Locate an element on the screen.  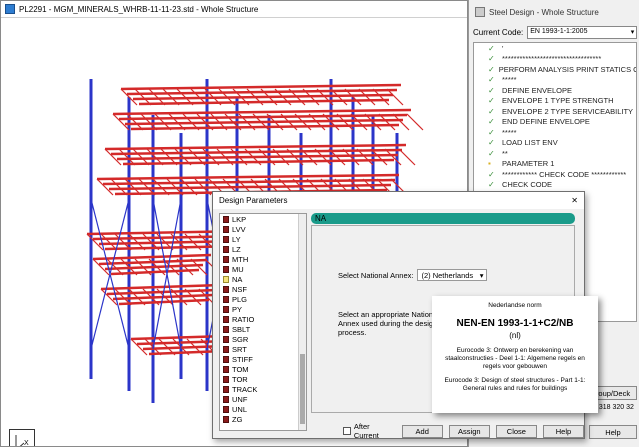
steel-titlebar: Steel Design - Whole Structure is located at coordinates (554, 12).